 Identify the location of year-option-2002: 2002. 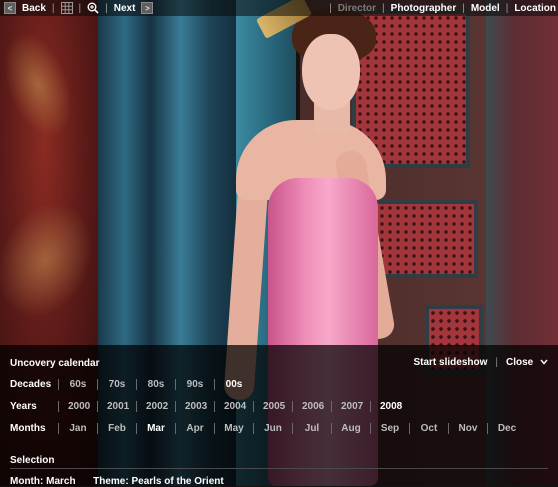
(155, 406).